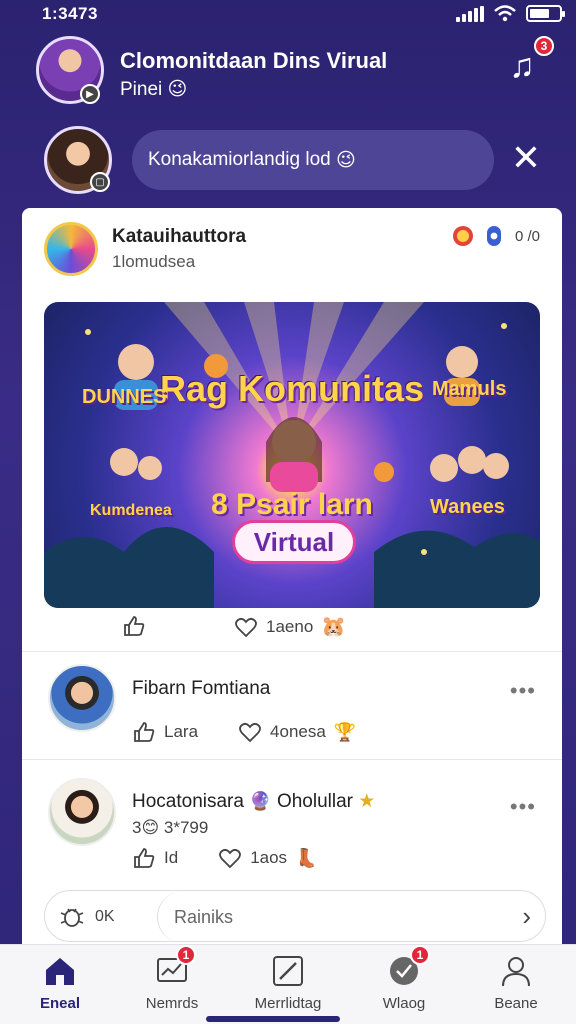  Describe the element at coordinates (288, 971) in the screenshot. I see `edit-frame-icon` at that location.